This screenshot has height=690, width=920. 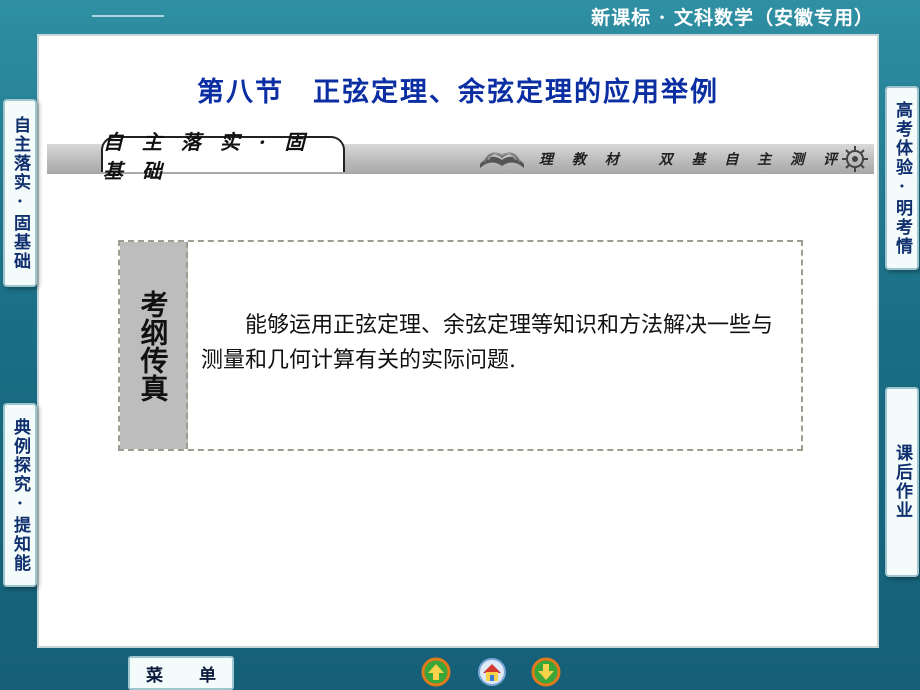 What do you see at coordinates (855, 159) in the screenshot?
I see `compass-icon` at bounding box center [855, 159].